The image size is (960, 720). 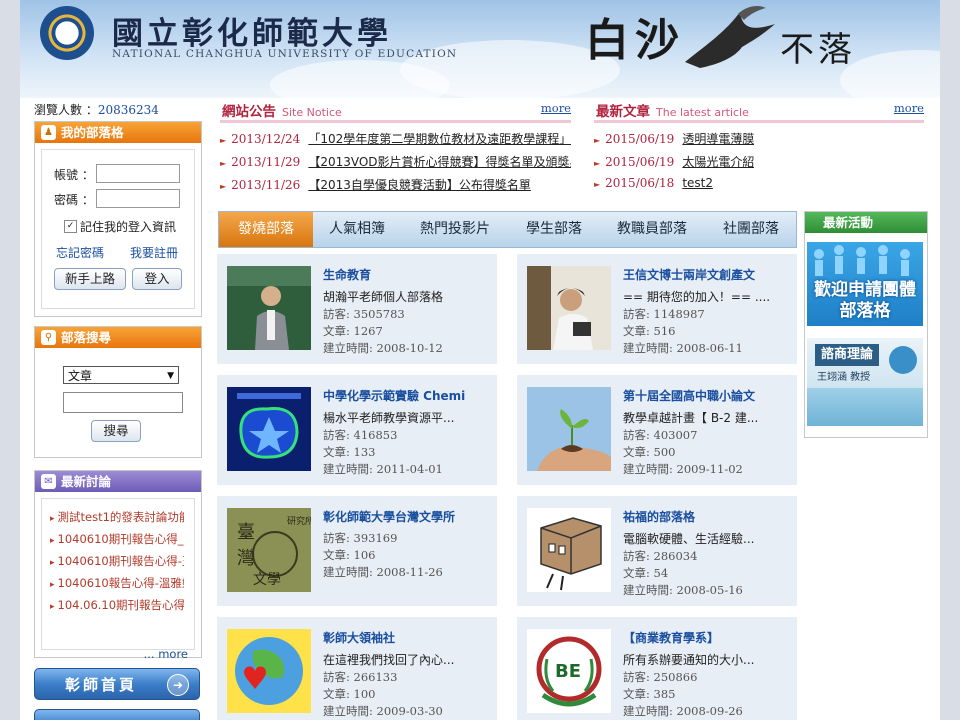 What do you see at coordinates (269, 550) in the screenshot?
I see `blog-thumbnail: 臺 灣 文學 研究所` at bounding box center [269, 550].